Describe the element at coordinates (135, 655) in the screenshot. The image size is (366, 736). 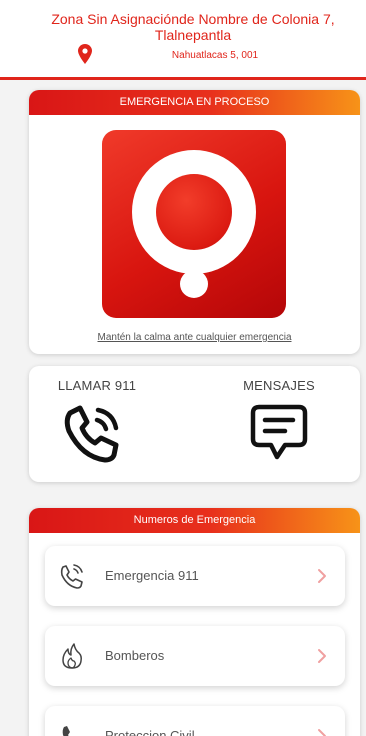
I see `bomberos-label: Bomberos` at that location.